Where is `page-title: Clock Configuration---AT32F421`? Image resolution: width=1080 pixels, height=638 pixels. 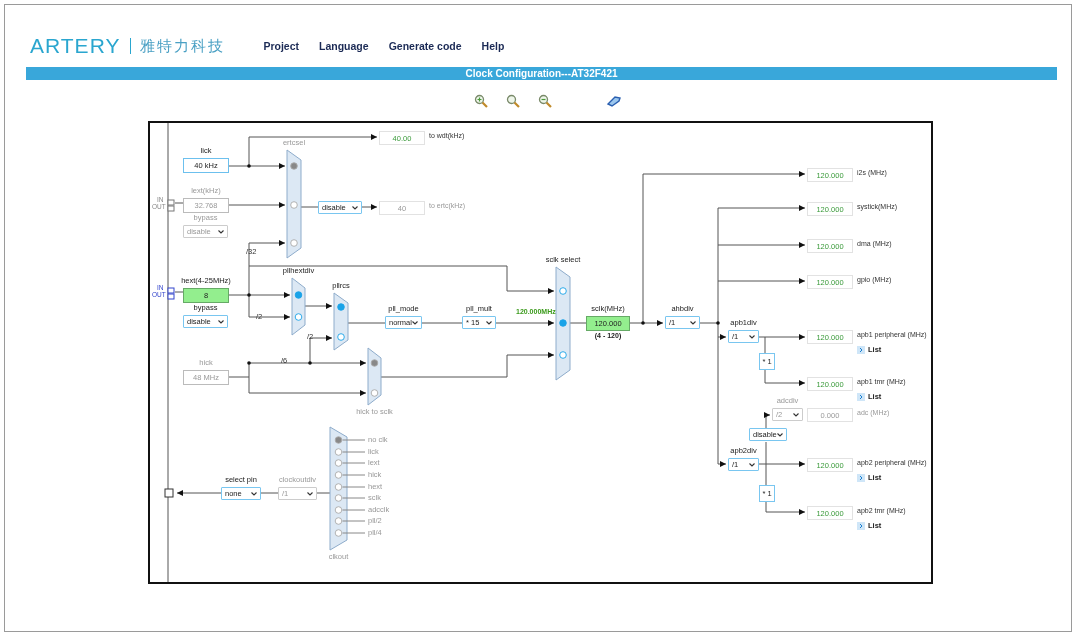 page-title: Clock Configuration---AT32F421 is located at coordinates (541, 73).